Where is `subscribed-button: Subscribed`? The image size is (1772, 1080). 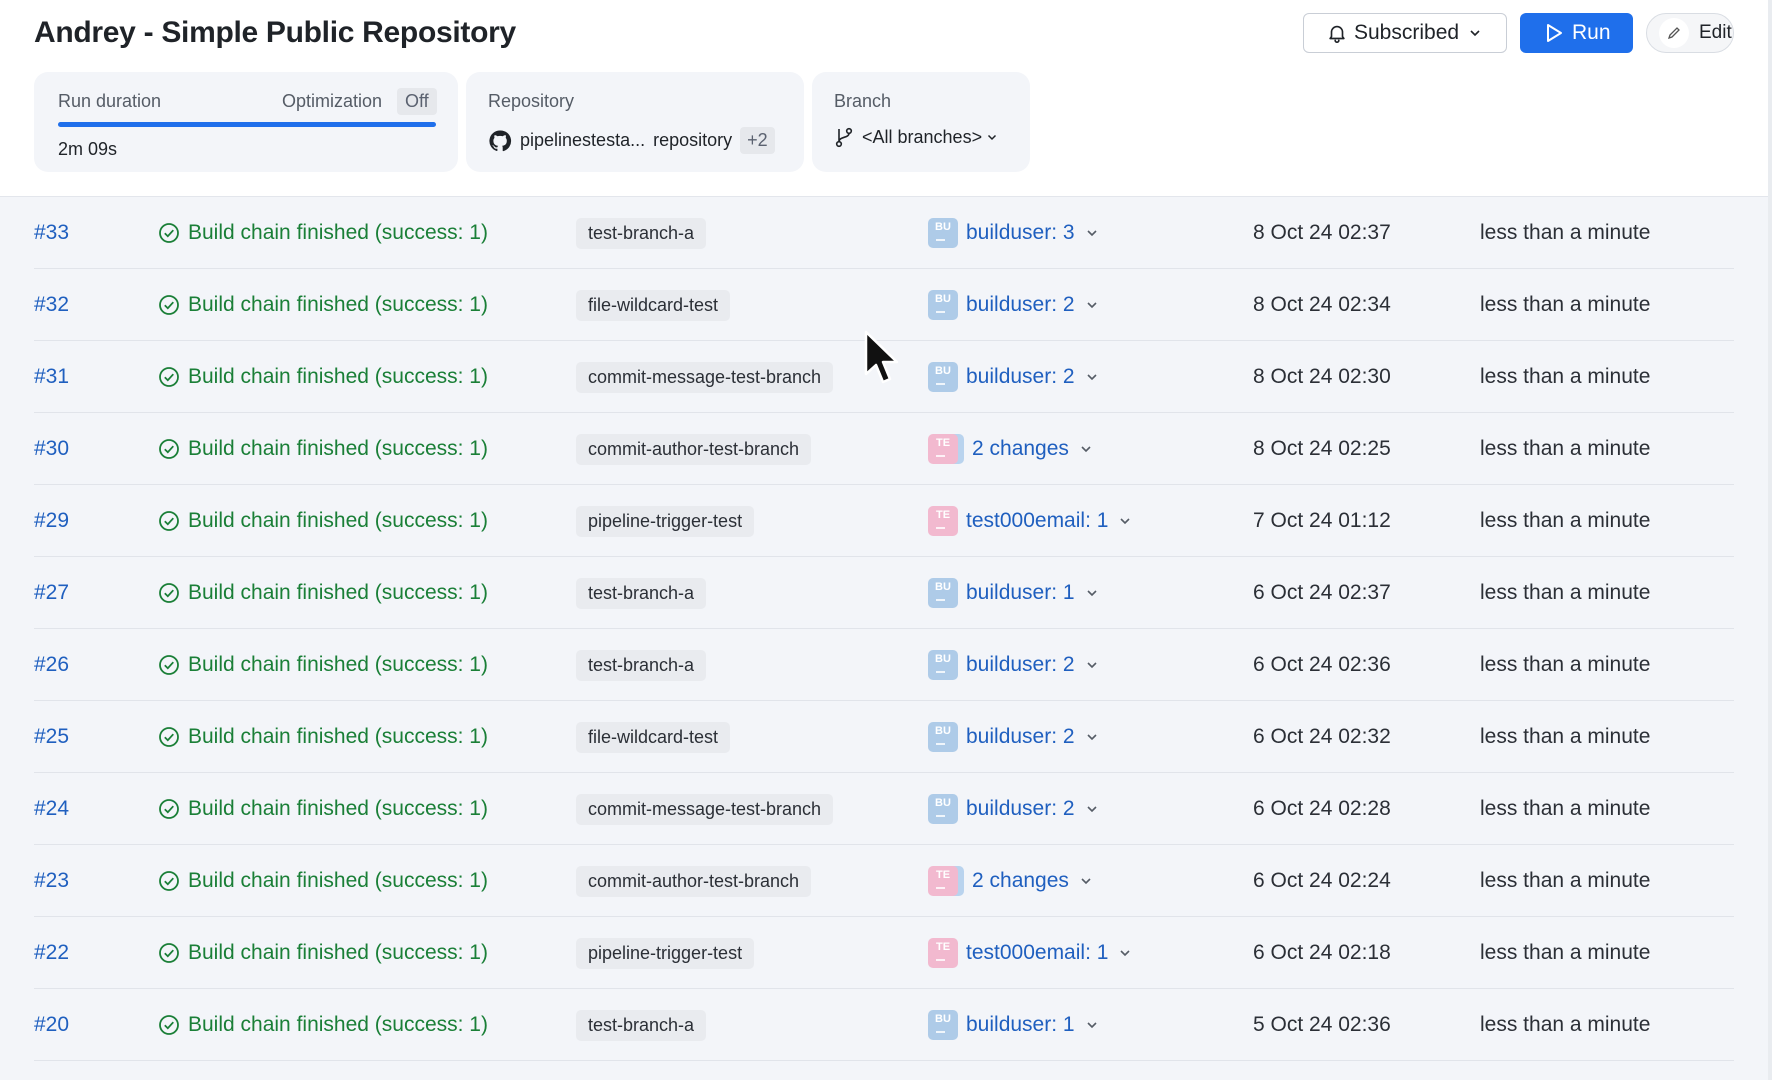 subscribed-button: Subscribed is located at coordinates (1405, 33).